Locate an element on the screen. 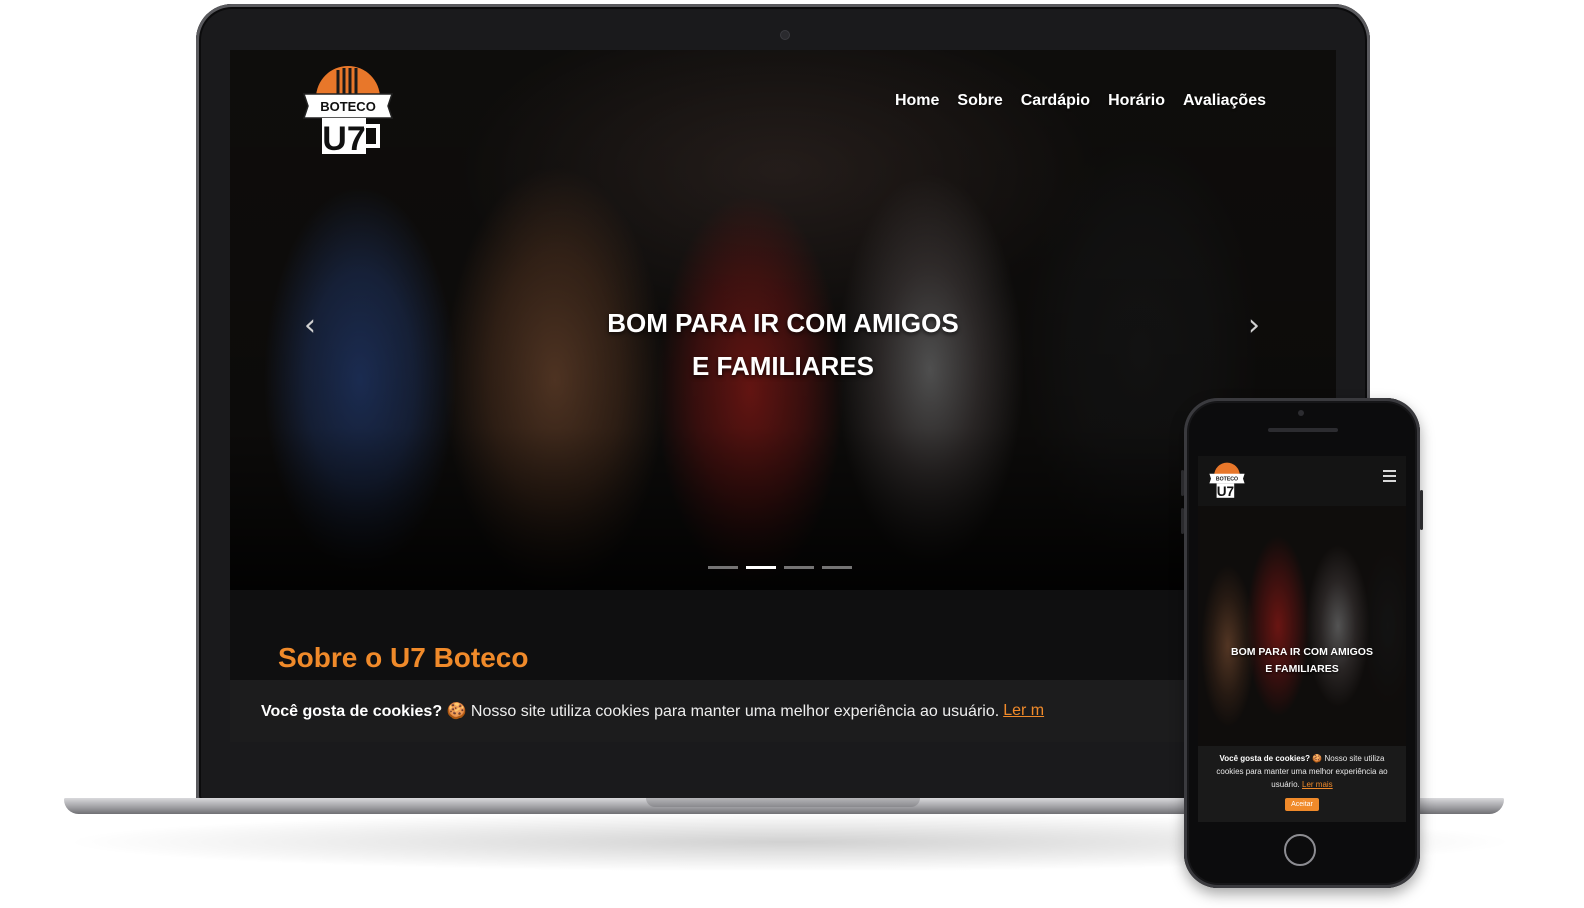  mobile-hero-title: BOM PARA IR COM AMIGOS E FAMILIARES is located at coordinates (1302, 661).